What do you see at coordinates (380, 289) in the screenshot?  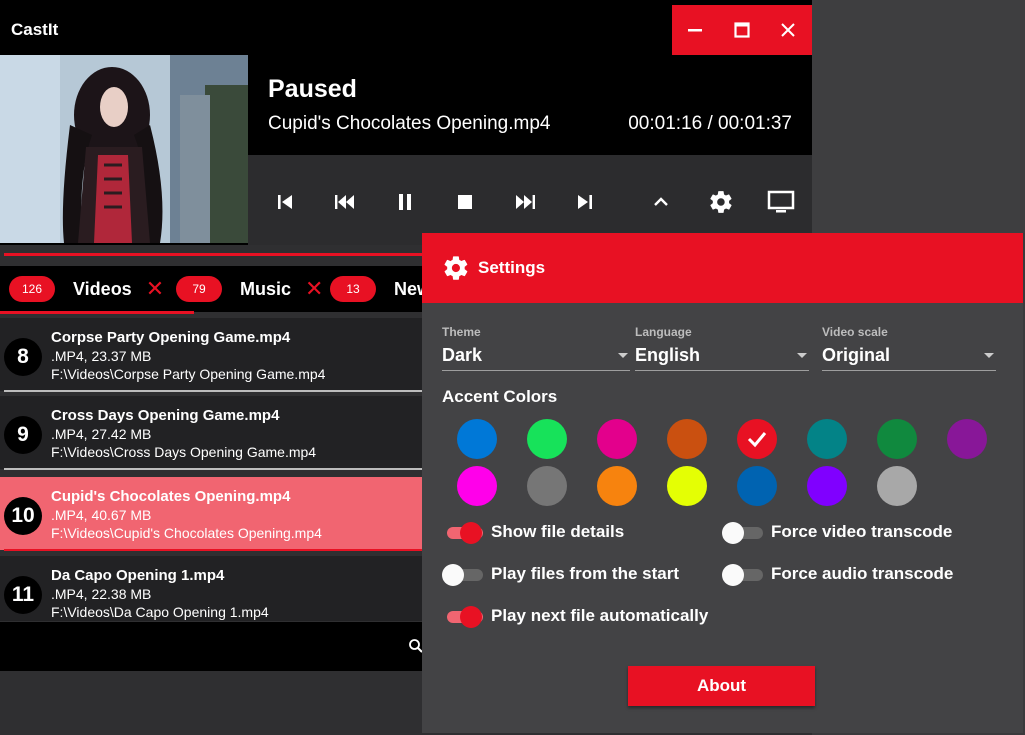 I see `tab-new: 13 New` at bounding box center [380, 289].